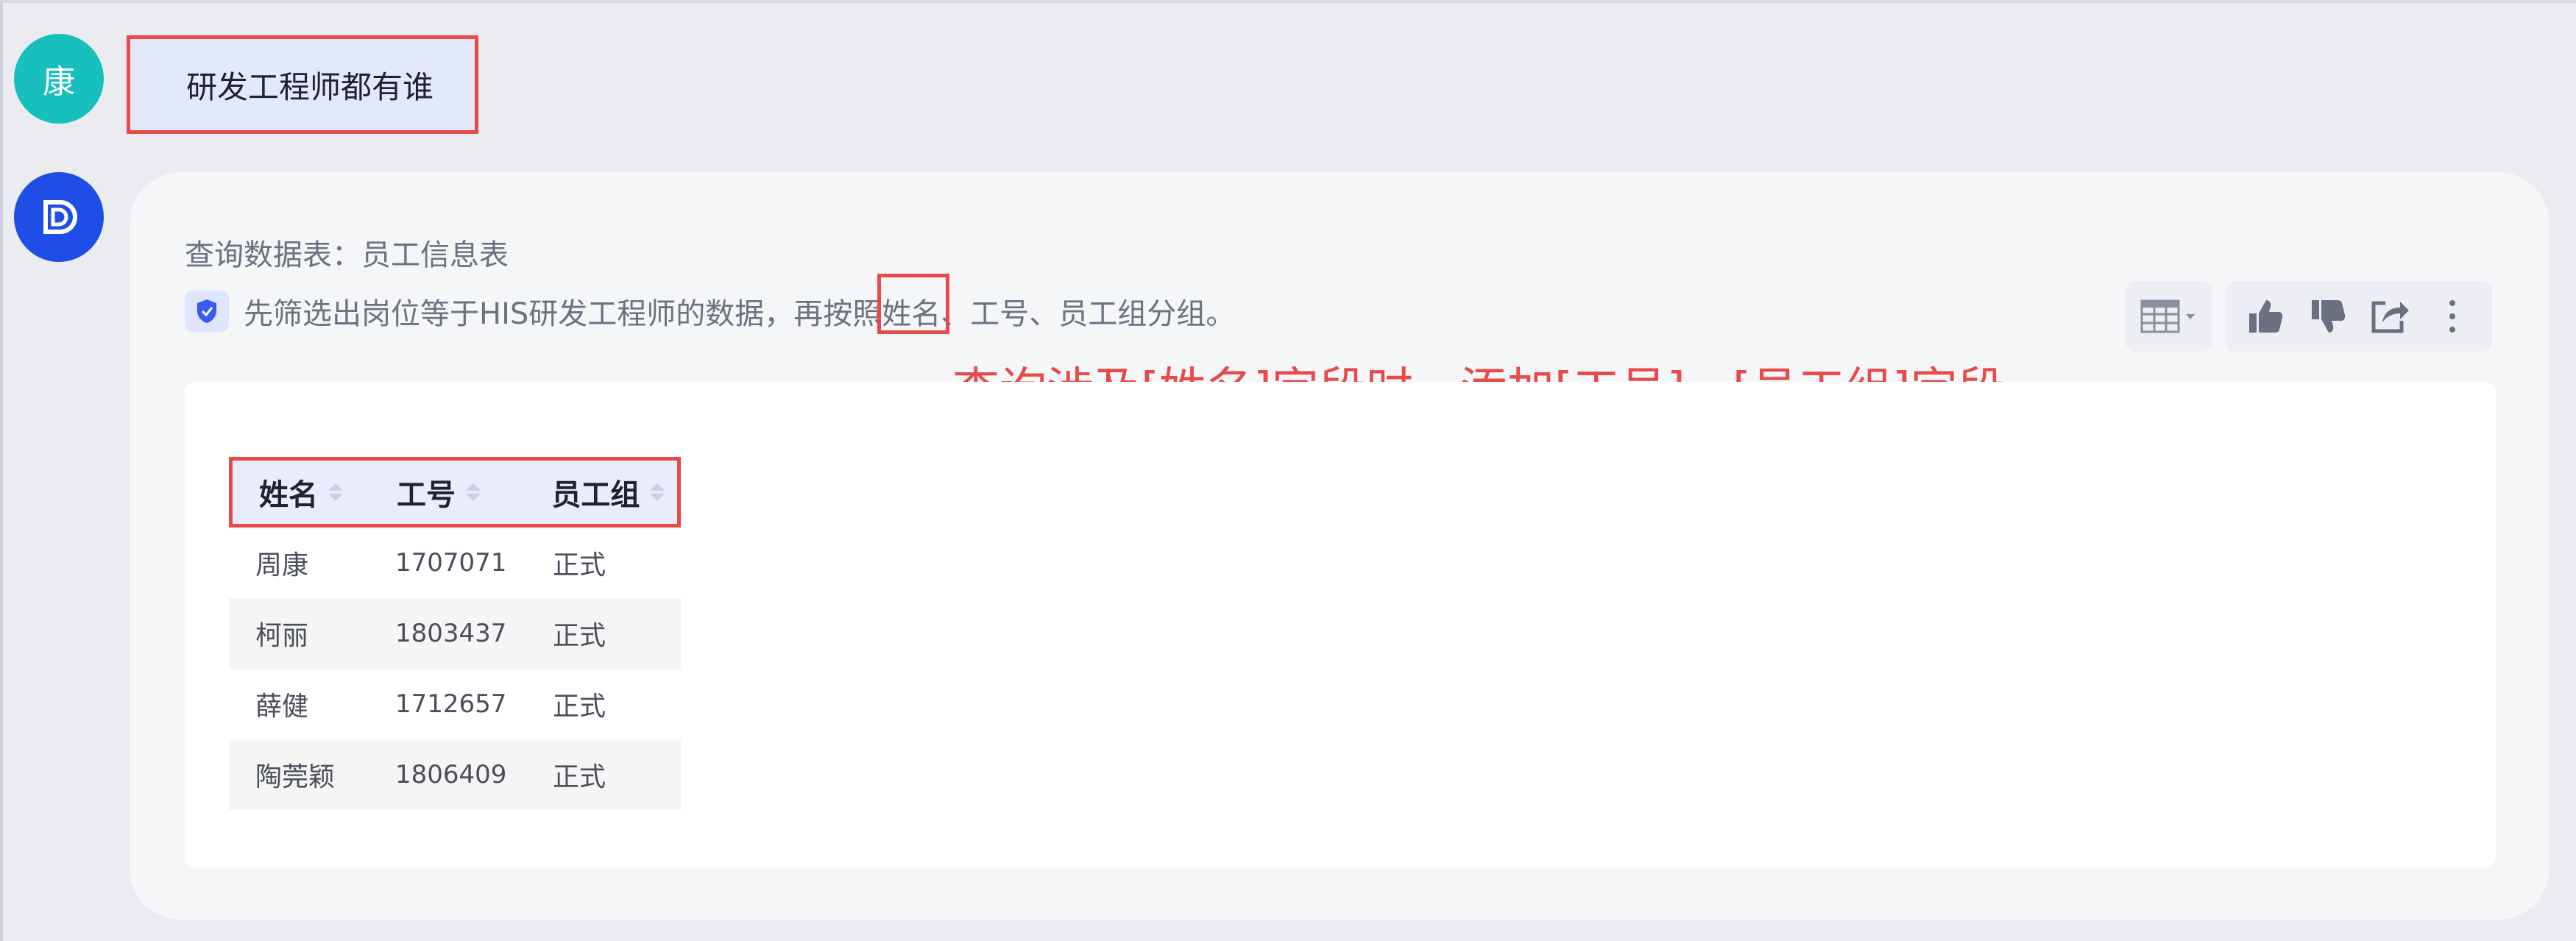  What do you see at coordinates (282, 707) in the screenshot?
I see `cell-name: 薛健` at bounding box center [282, 707].